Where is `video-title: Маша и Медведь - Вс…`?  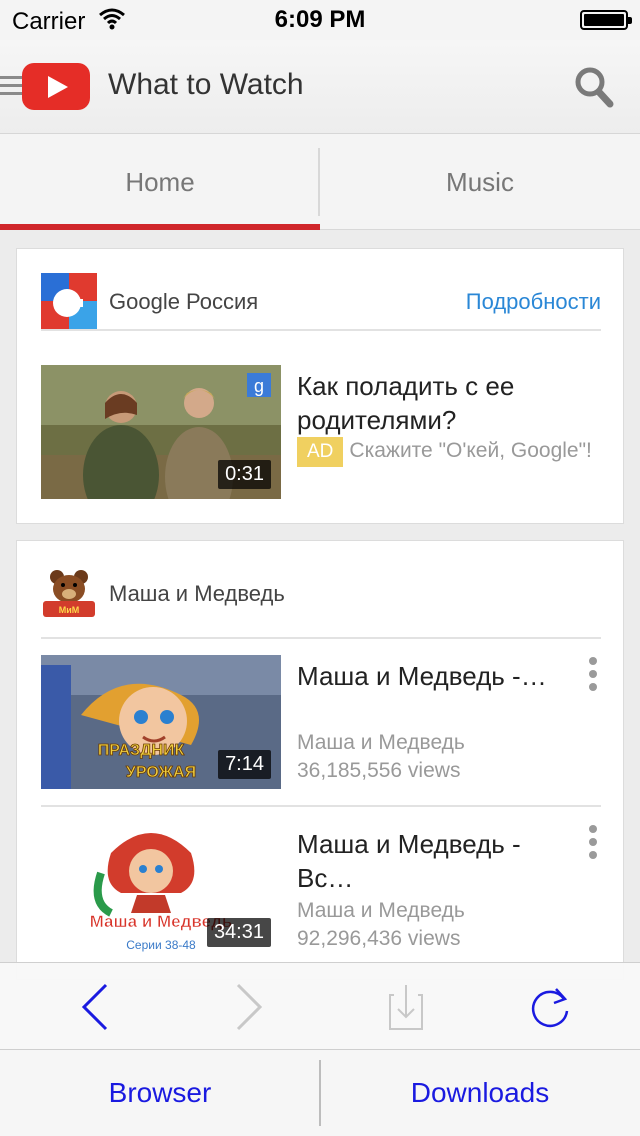 video-title: Маша и Медведь - Вс… is located at coordinates (432, 861).